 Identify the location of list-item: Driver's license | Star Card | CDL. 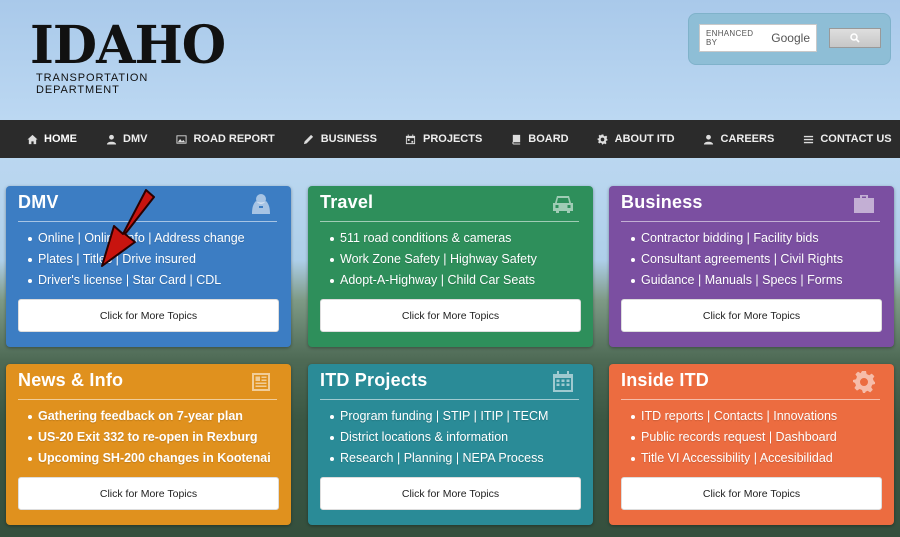
(136, 280).